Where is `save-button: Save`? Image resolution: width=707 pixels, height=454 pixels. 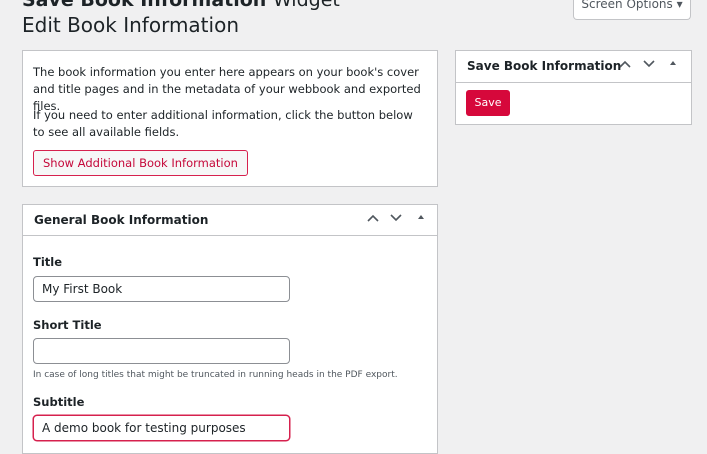
save-button: Save is located at coordinates (488, 103).